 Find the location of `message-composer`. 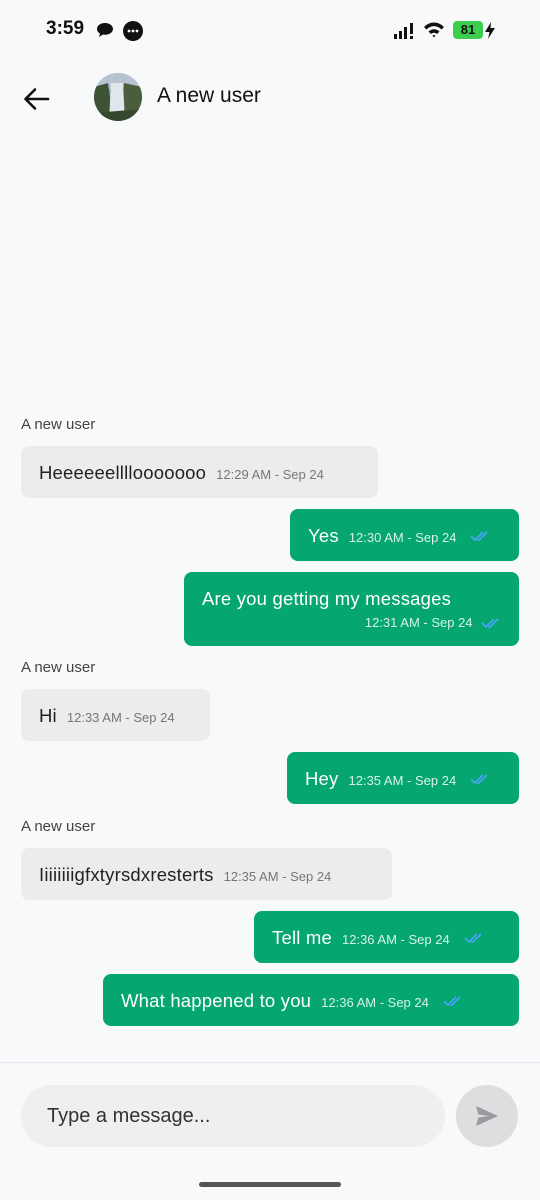

message-composer is located at coordinates (270, 1131).